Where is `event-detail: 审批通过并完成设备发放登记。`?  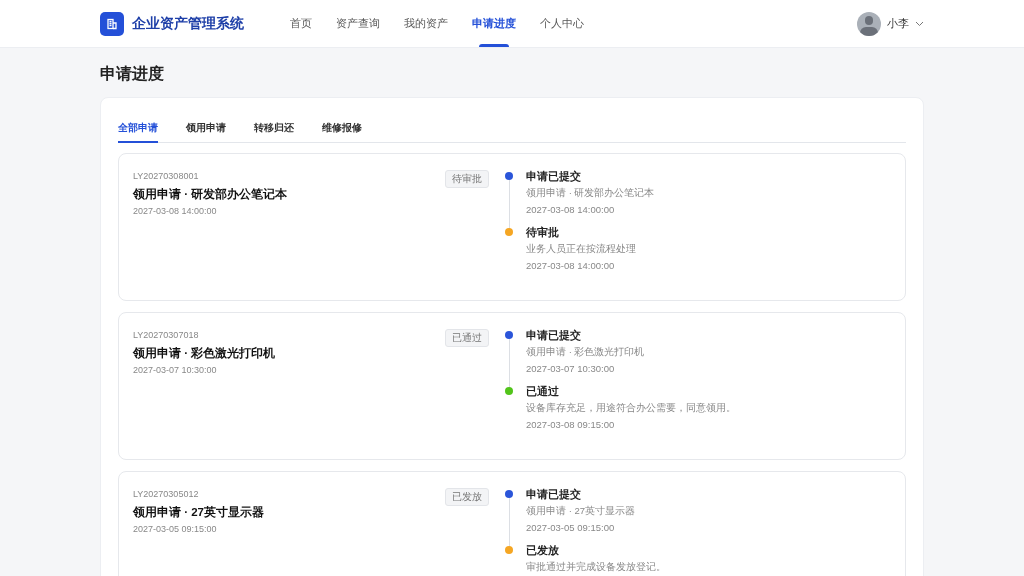 event-detail: 审批通过并完成设备发放登记。 is located at coordinates (596, 566).